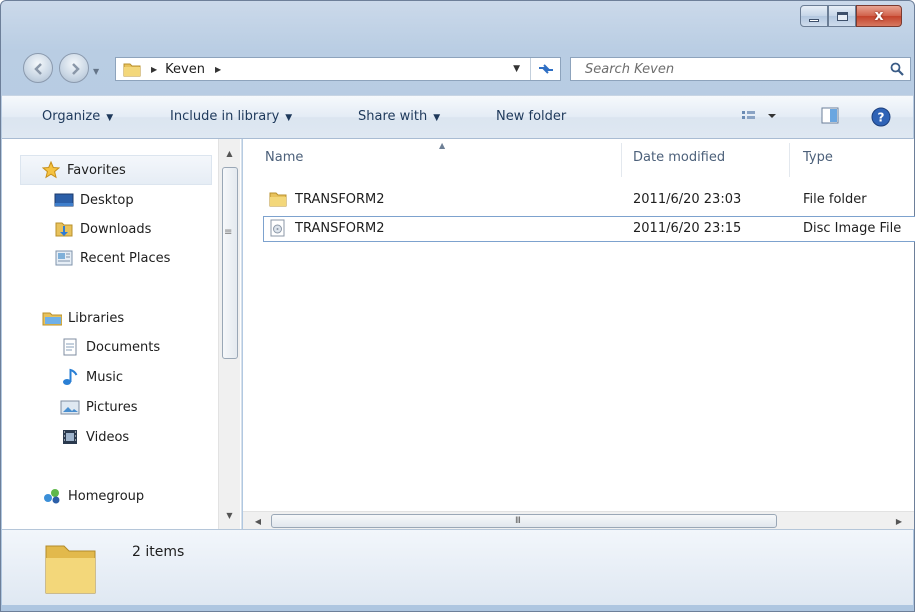  What do you see at coordinates (516, 69) in the screenshot?
I see `address-dropdown-icon: ▼` at bounding box center [516, 69].